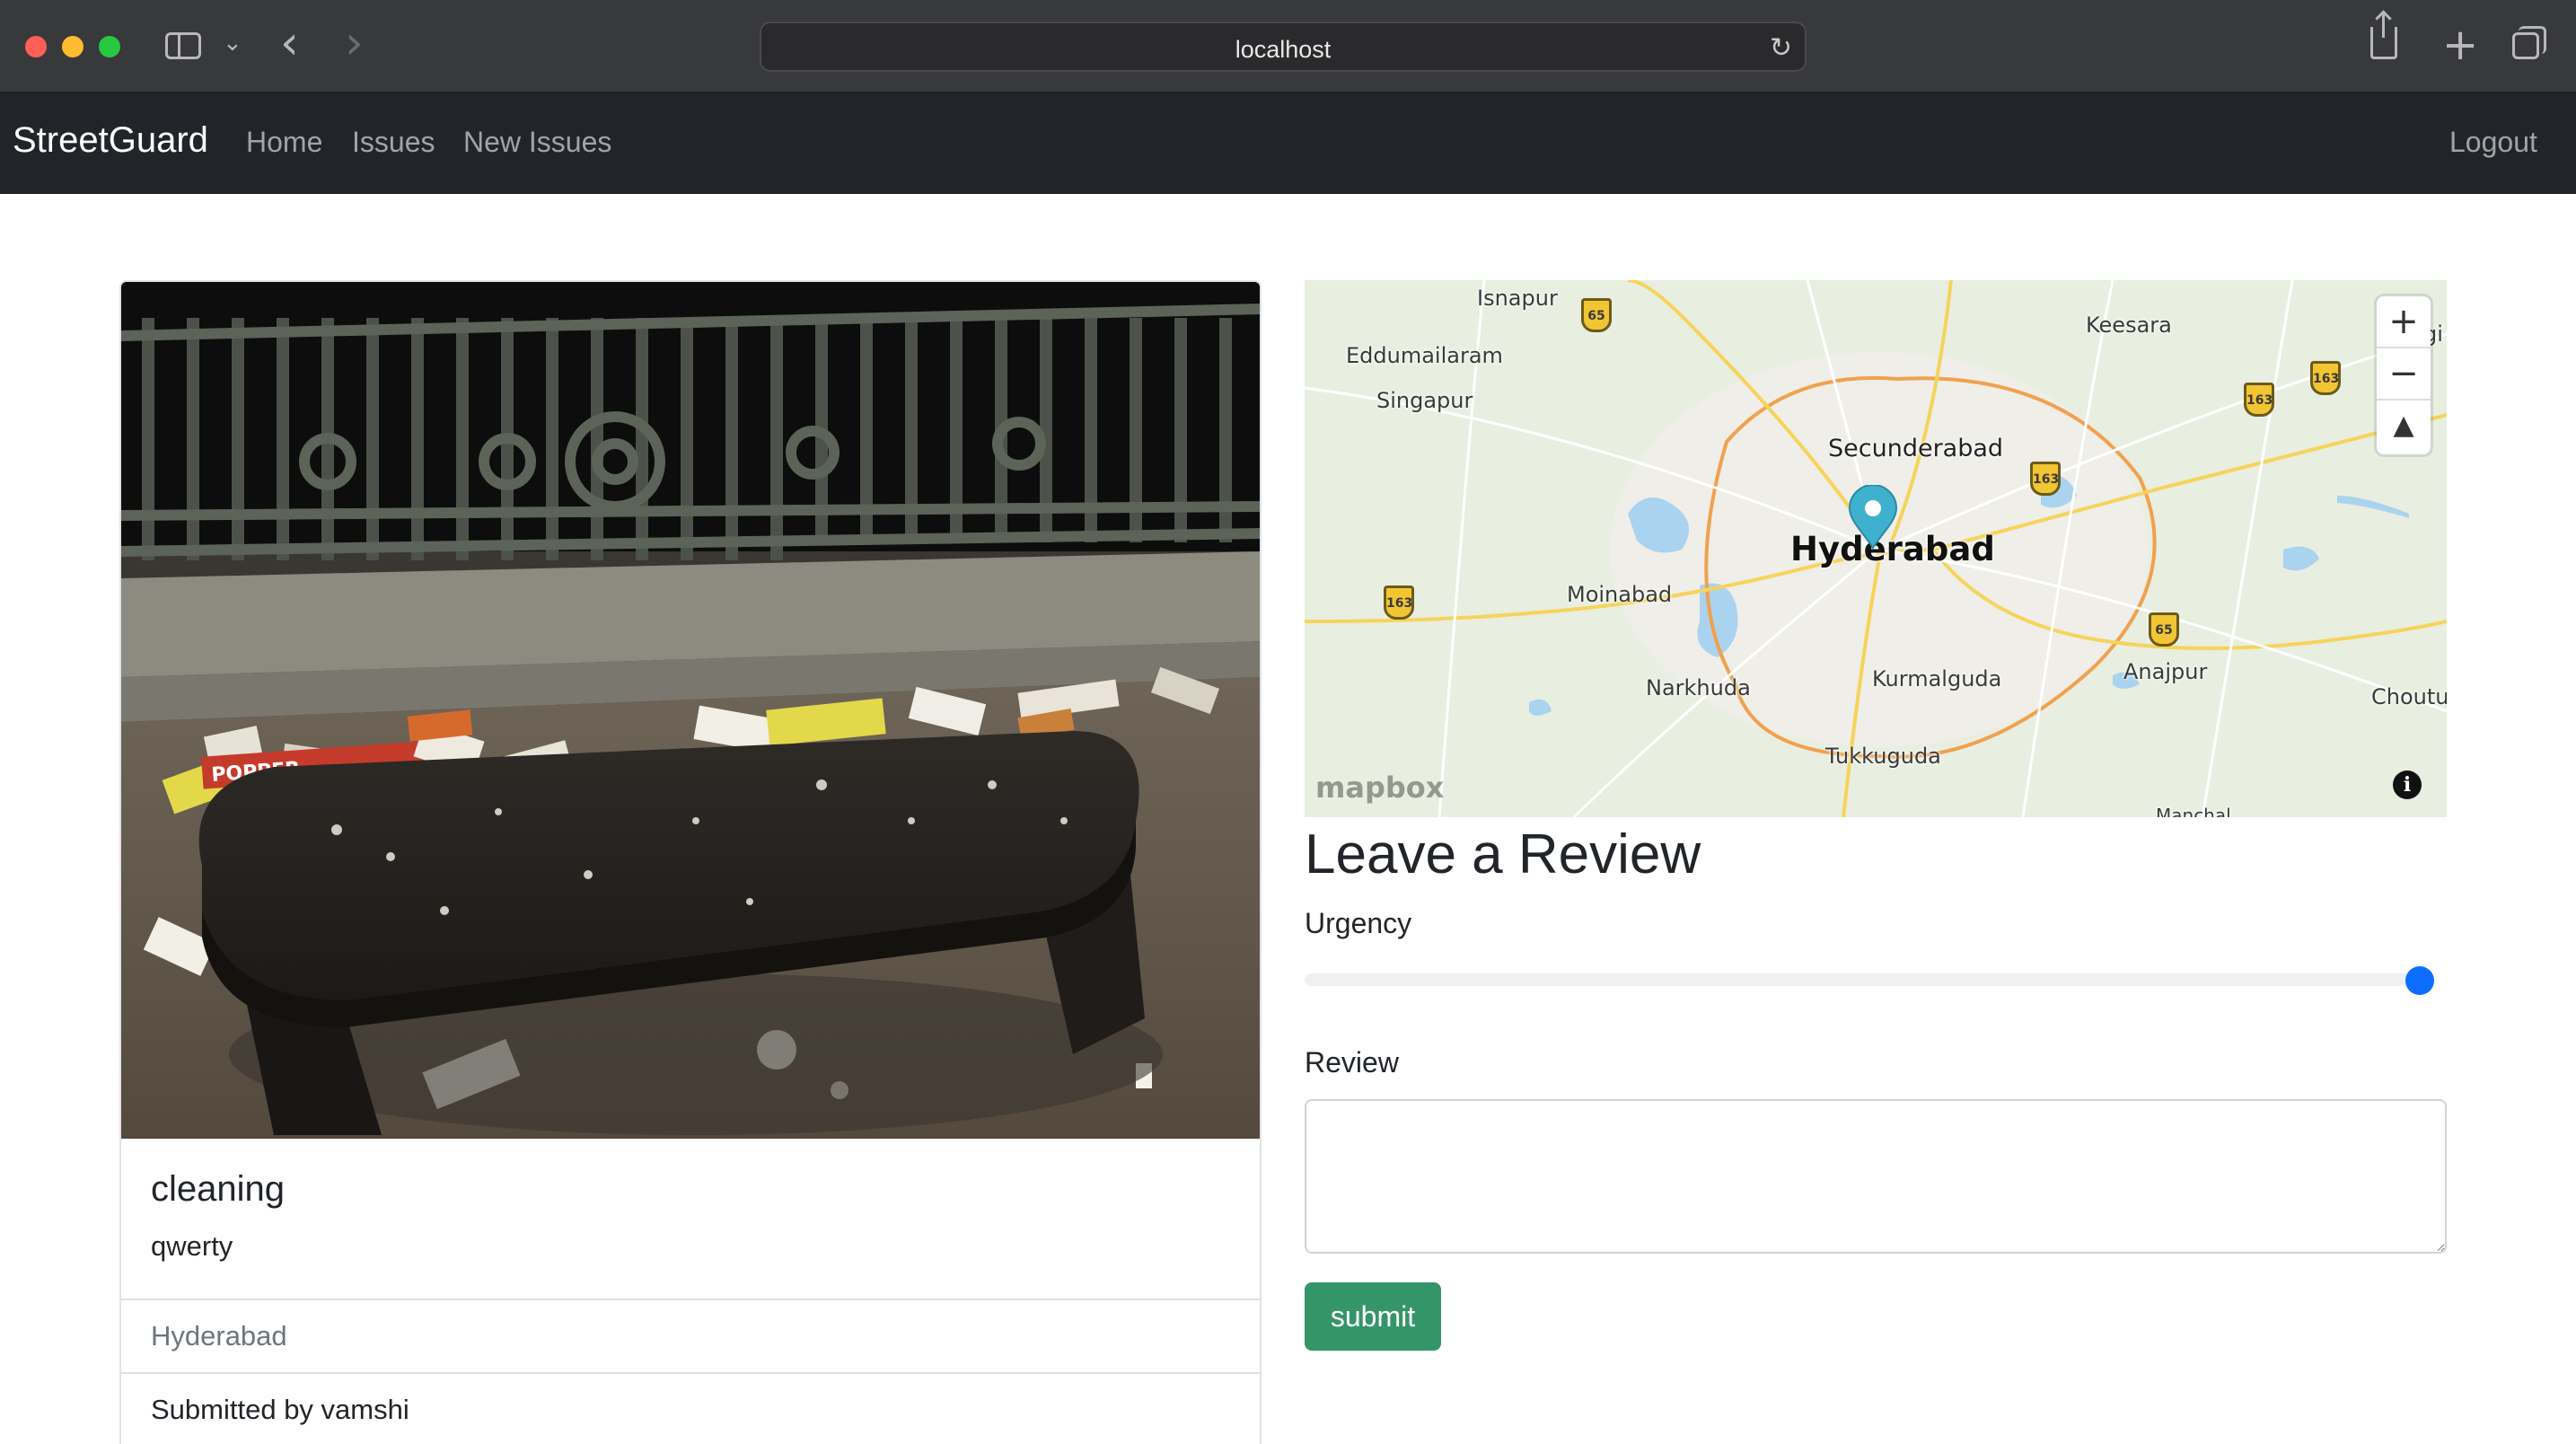 The image size is (2576, 1444). I want to click on map-label-manchal: Manchal, so click(2193, 811).